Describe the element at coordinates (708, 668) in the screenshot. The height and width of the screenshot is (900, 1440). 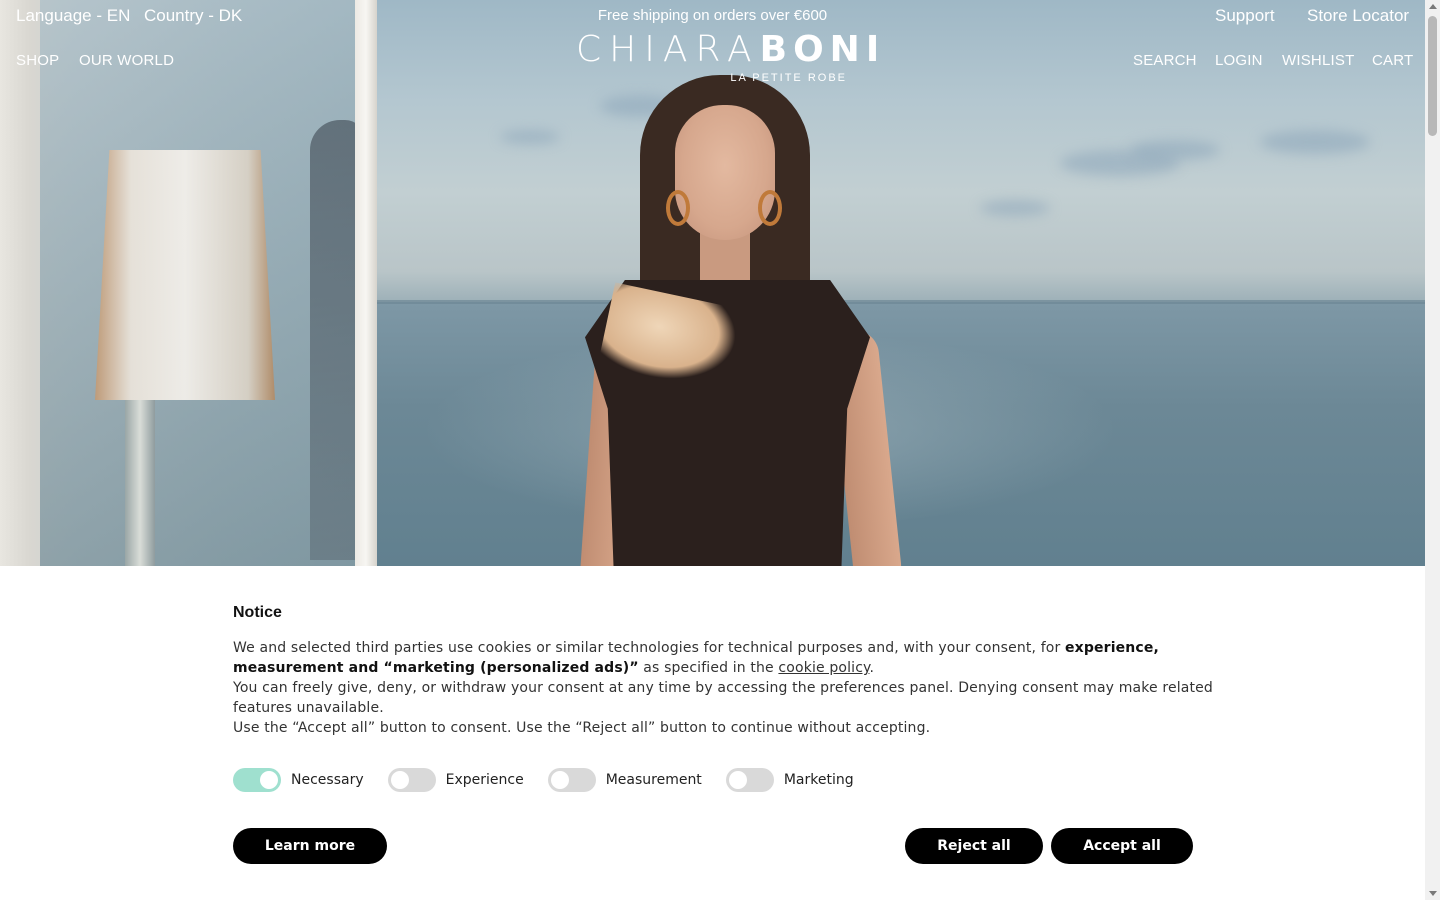
I see `cookie-text-specified: as specified in the` at that location.